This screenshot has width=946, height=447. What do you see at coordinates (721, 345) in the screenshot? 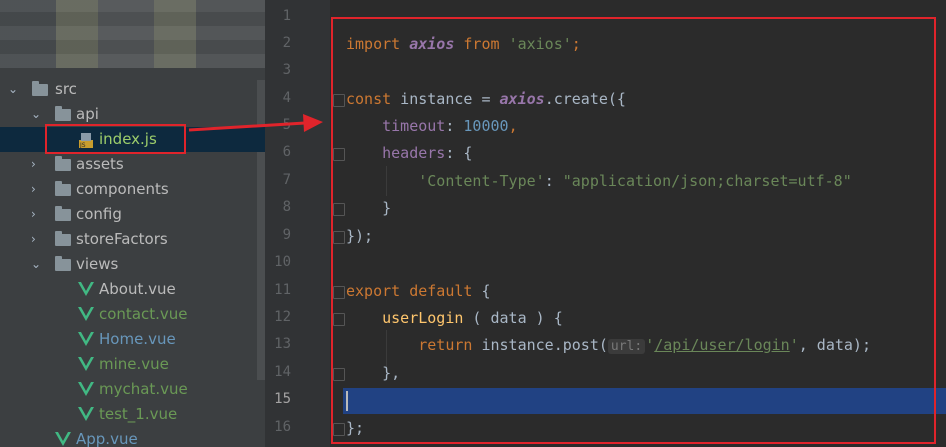
I see `url-link: /api/user/login` at bounding box center [721, 345].